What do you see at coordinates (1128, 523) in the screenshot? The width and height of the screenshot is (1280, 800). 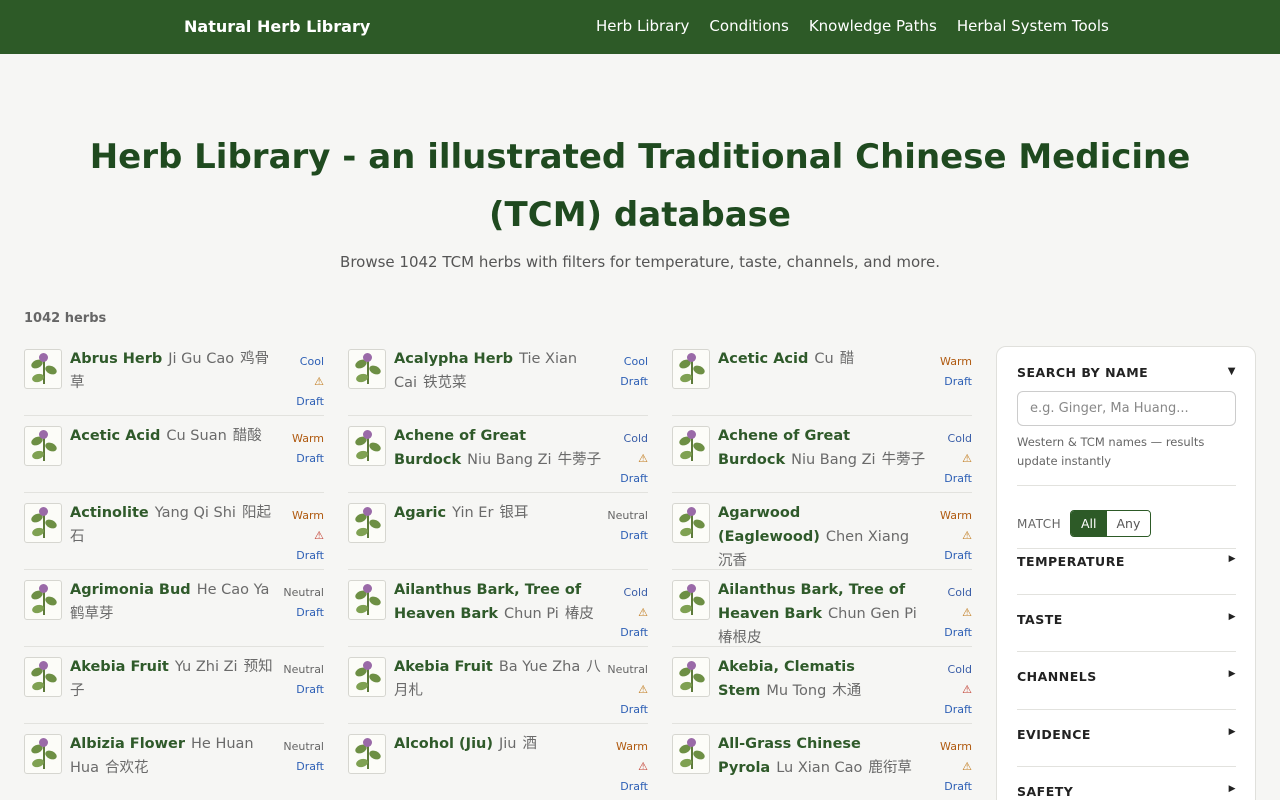 I see `match-any-button: Any` at bounding box center [1128, 523].